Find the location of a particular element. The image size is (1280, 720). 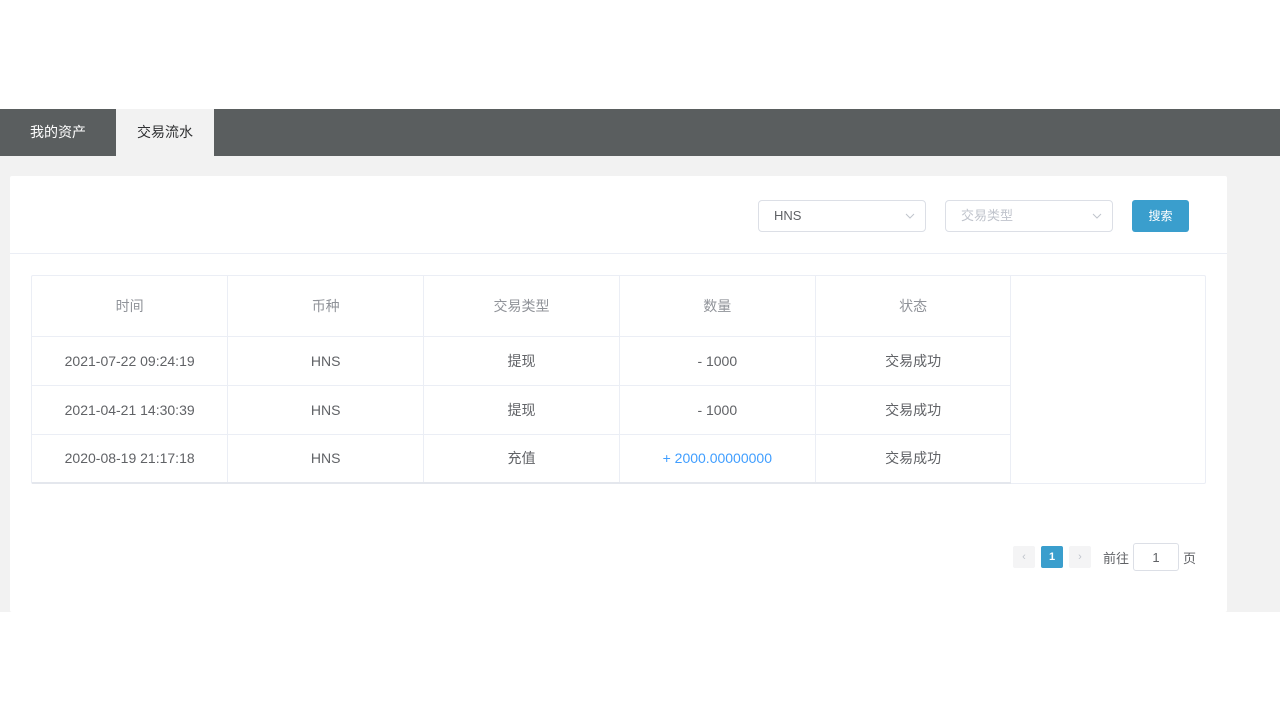

cell-type: 充值 is located at coordinates (521, 459).